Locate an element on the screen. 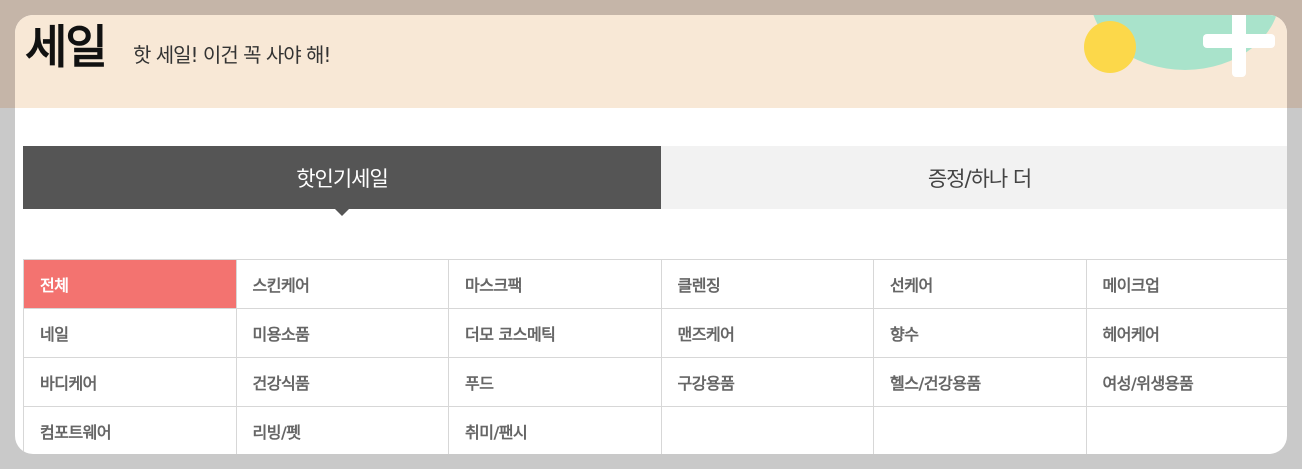 The width and height of the screenshot is (1302, 469). category-bodycare: 바디케어 is located at coordinates (129, 382).